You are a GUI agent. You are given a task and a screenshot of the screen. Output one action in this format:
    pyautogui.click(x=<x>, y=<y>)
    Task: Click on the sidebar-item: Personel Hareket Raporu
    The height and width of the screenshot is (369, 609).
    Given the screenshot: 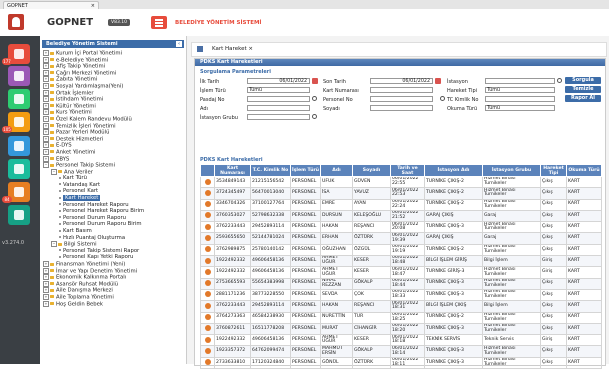 What is the action you would take?
    pyautogui.click(x=114, y=205)
    